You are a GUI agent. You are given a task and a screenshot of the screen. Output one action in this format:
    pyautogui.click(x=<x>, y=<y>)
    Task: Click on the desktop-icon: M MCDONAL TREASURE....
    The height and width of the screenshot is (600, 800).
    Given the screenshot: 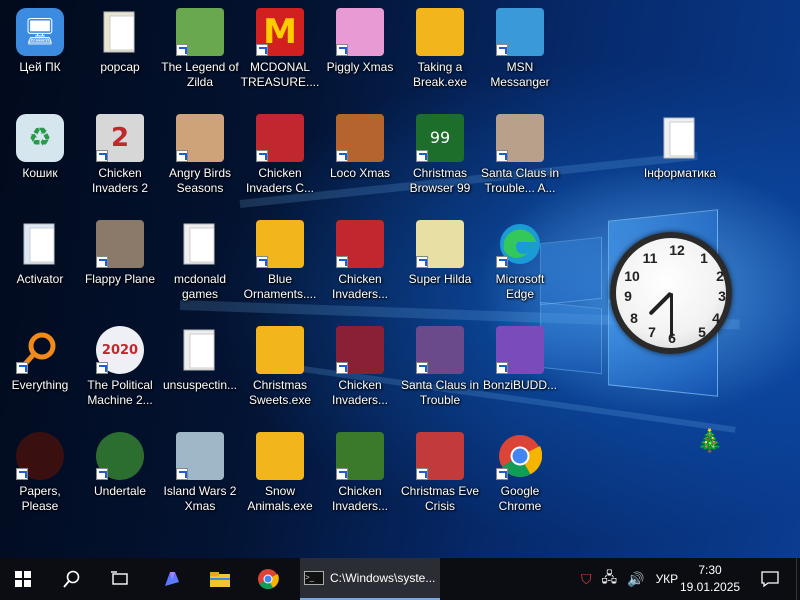 What is the action you would take?
    pyautogui.click(x=280, y=56)
    